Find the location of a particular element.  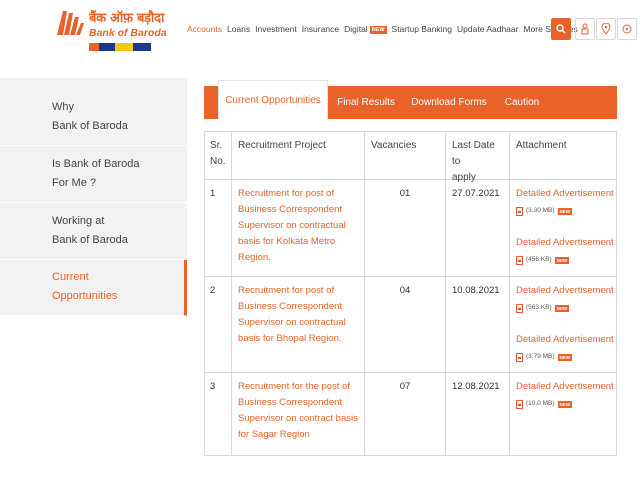

sidebar-item-is-bob-for-me: Is Bank of Baroda For Me ? is located at coordinates (93, 174).